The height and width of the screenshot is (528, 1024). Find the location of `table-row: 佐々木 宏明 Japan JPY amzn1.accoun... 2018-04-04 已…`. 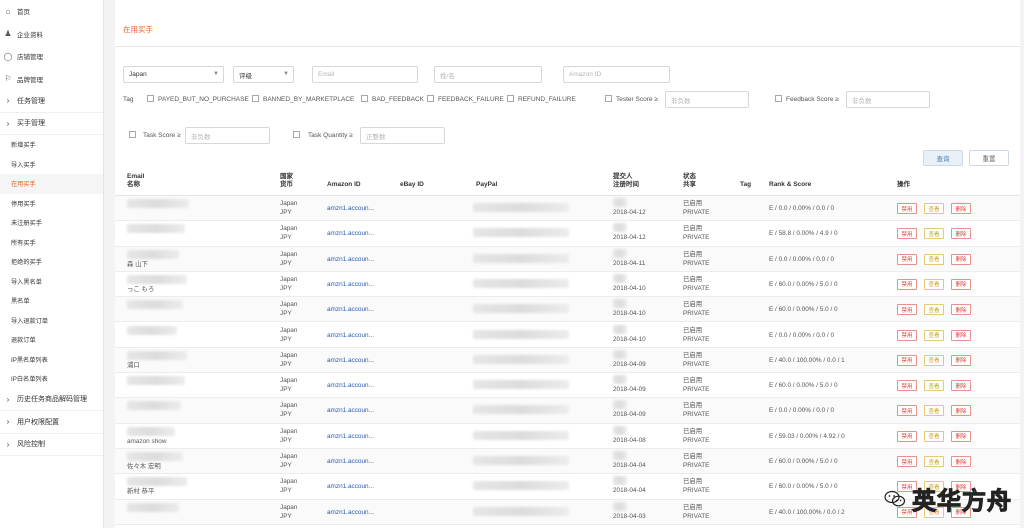

table-row: 佐々木 宏明 Japan JPY amzn1.accoun... 2018-04-04 已… is located at coordinates (567, 462).